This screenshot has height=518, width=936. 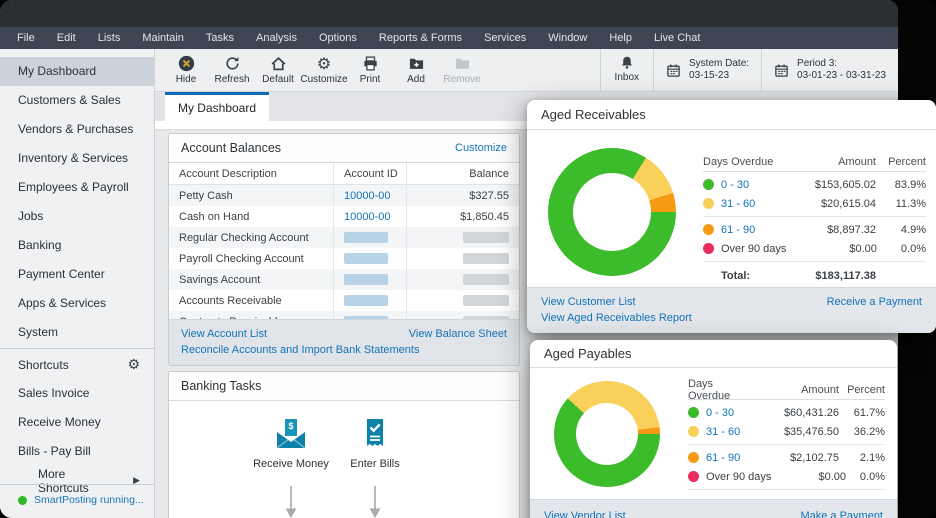 I want to click on system-date-button: System Date: 03-15-23, so click(x=707, y=70).